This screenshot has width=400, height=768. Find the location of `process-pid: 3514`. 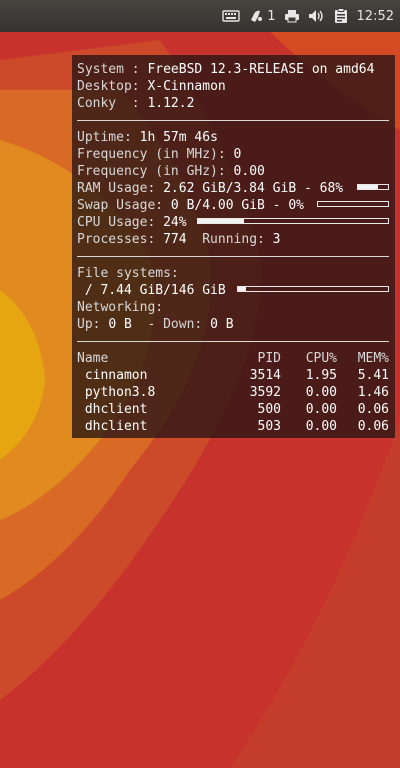

process-pid: 3514 is located at coordinates (265, 375).